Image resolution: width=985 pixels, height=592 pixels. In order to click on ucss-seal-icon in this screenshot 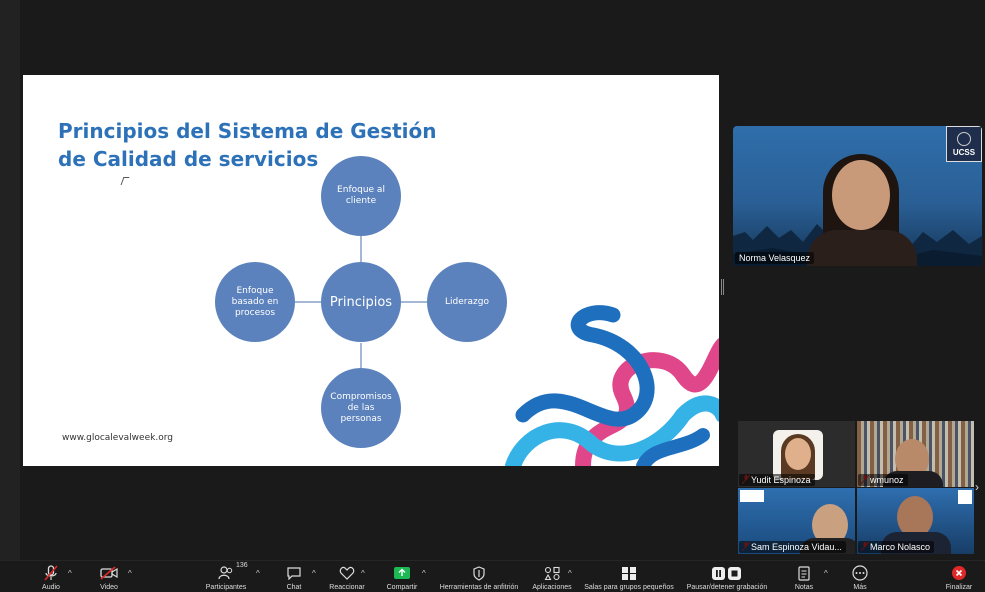, I will do `click(964, 139)`.